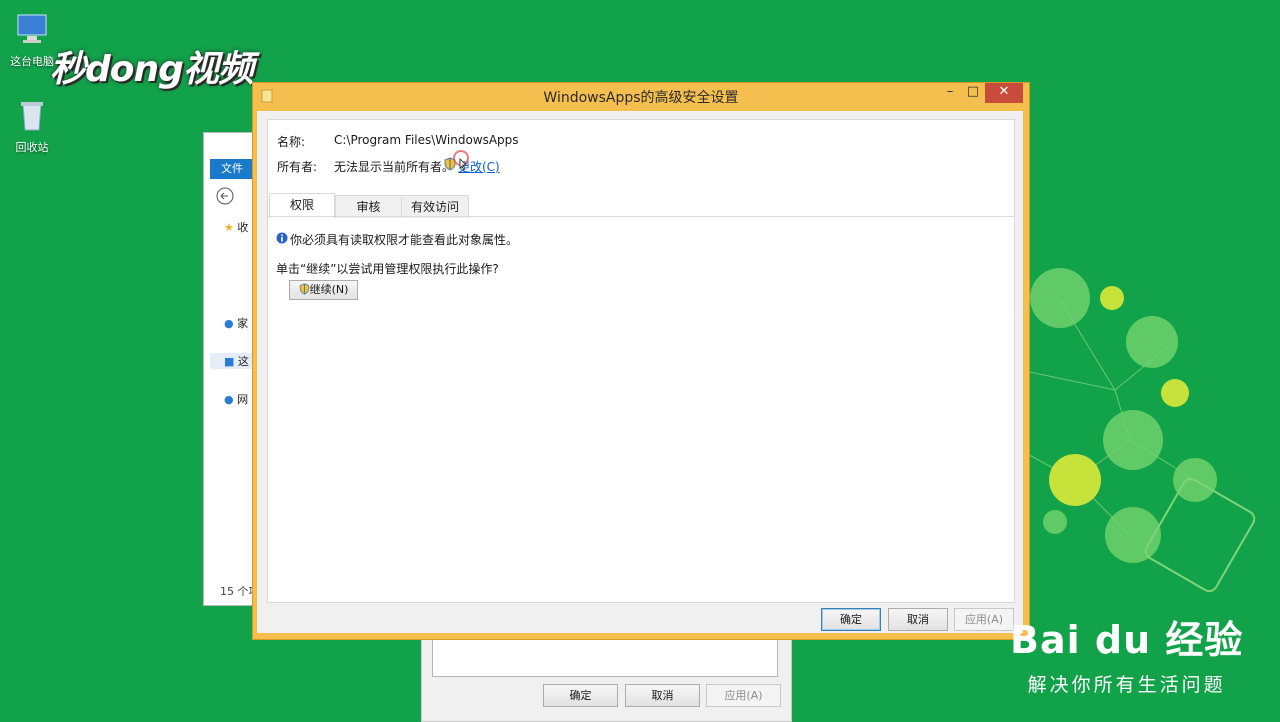 The image size is (1280, 722). I want to click on continue-button: 继续(N), so click(323, 290).